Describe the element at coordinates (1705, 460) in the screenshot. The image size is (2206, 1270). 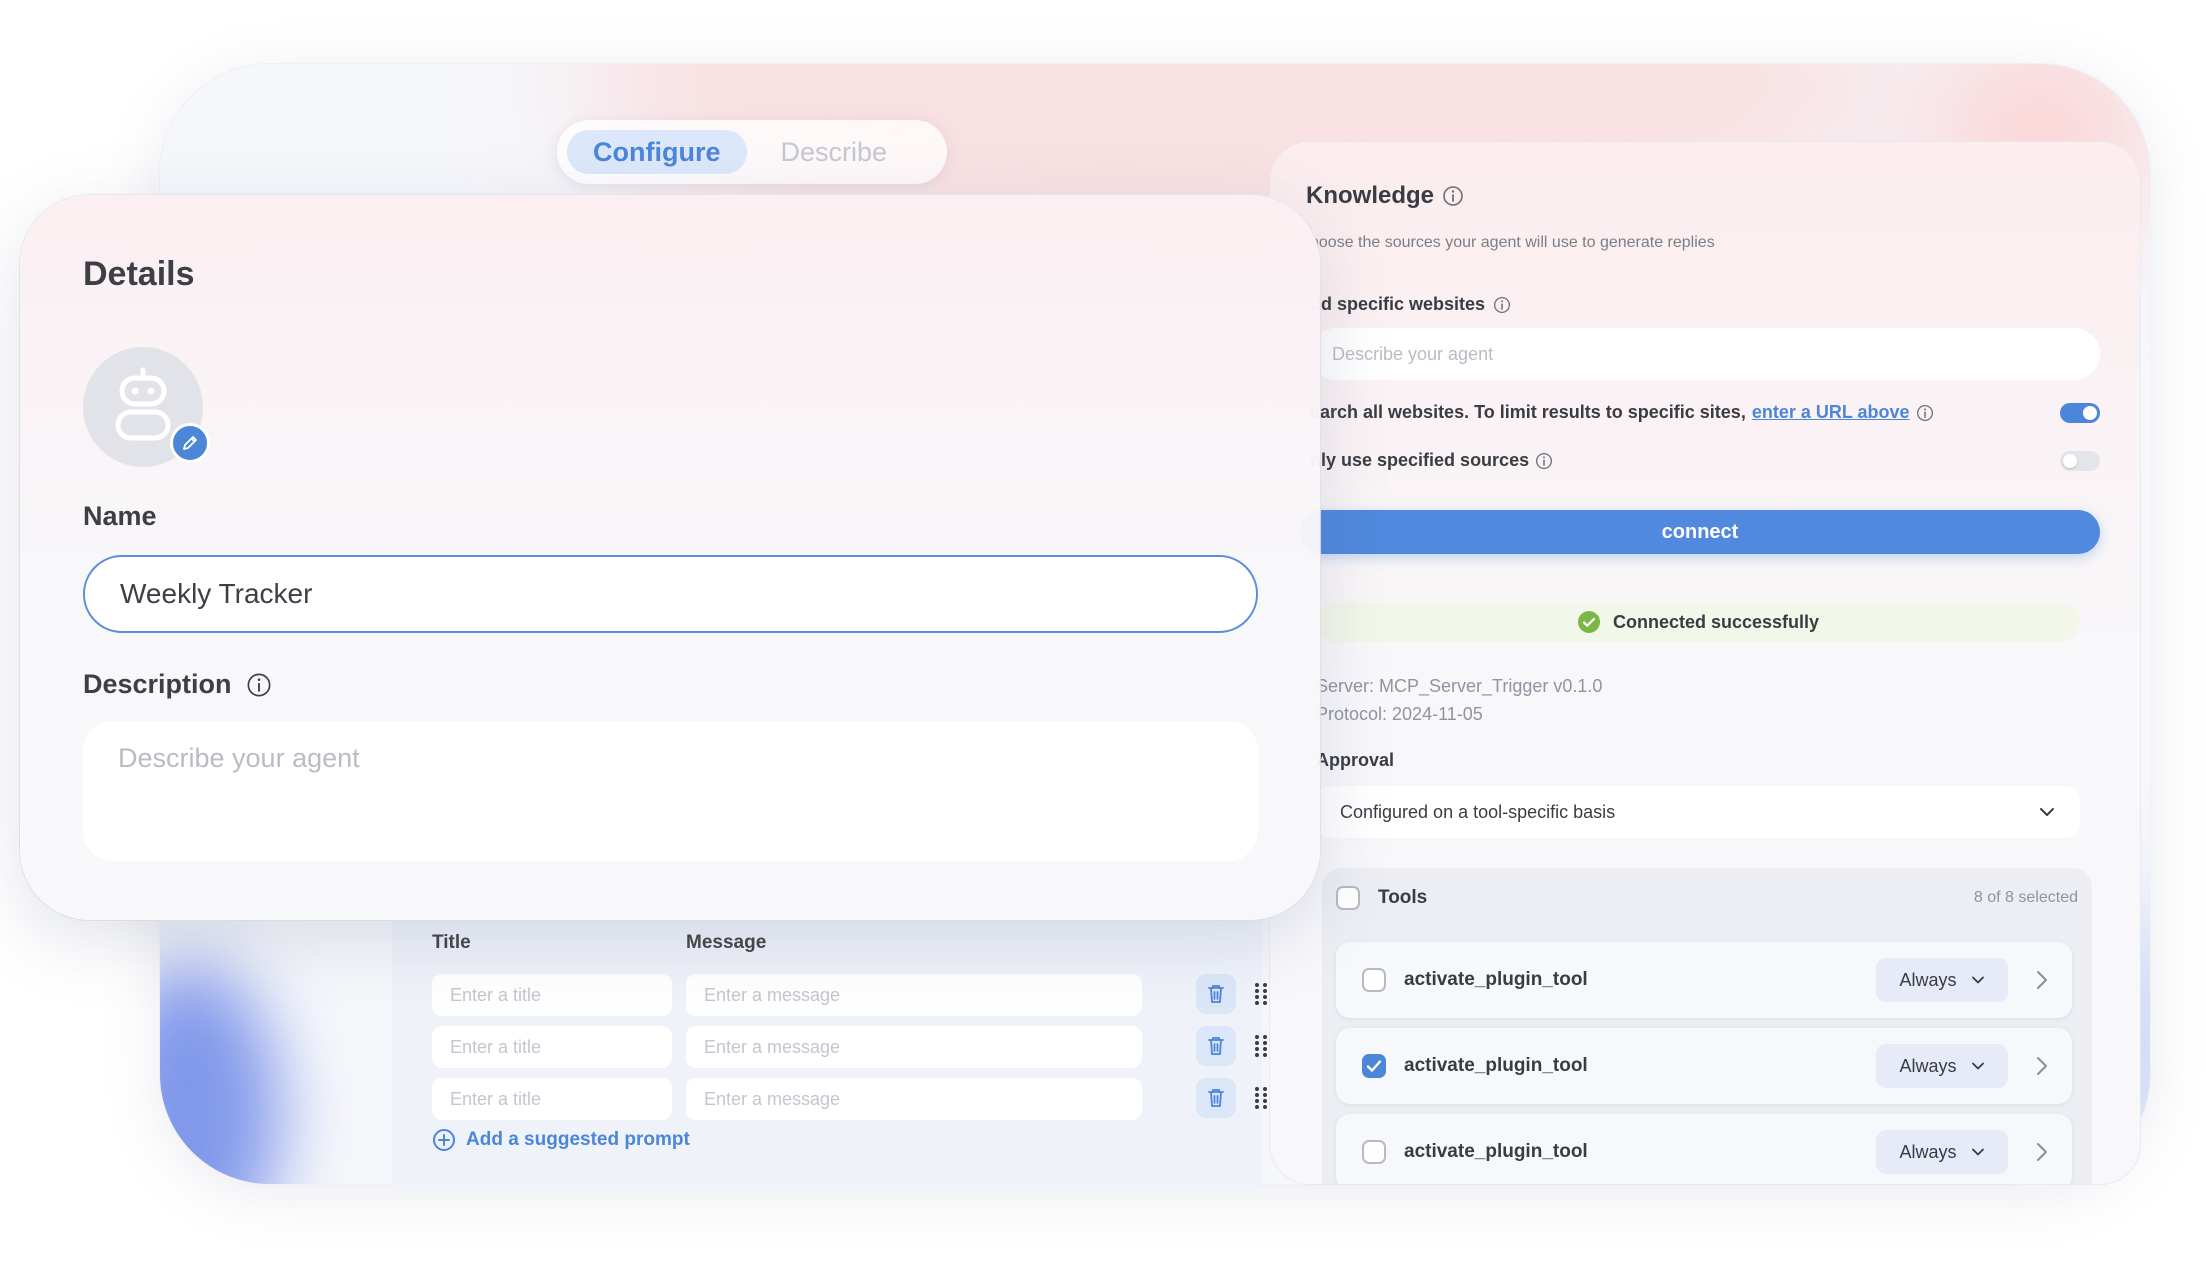
I see `only-sources-row: nly use specified sources` at that location.